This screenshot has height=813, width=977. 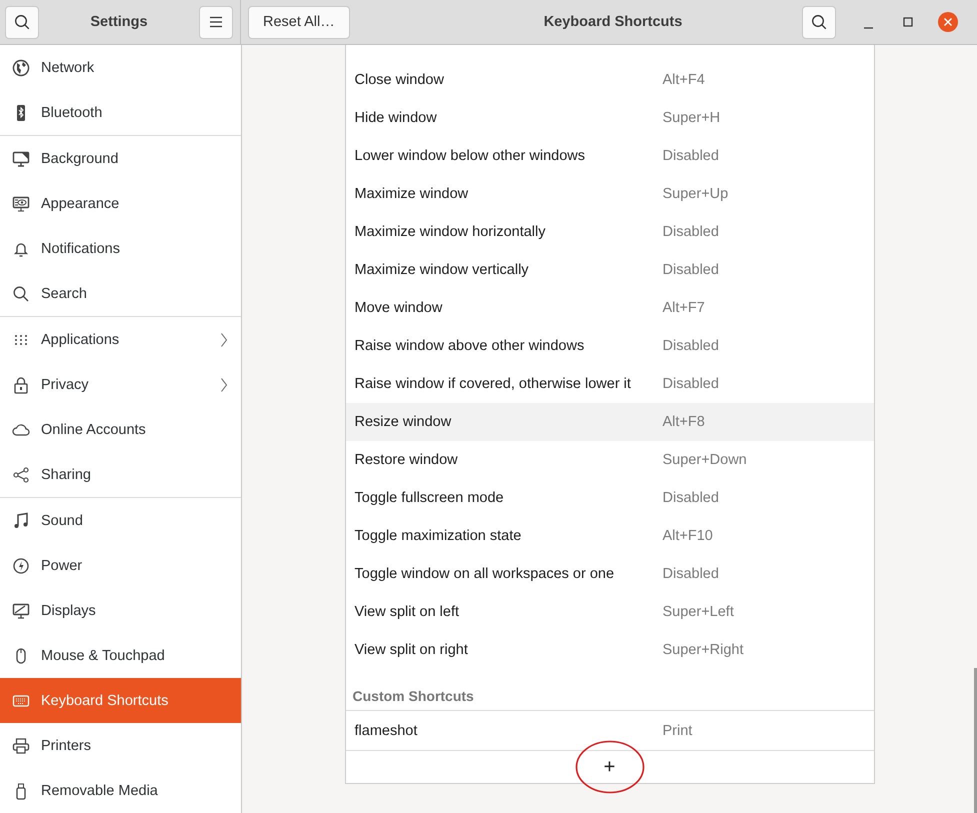 What do you see at coordinates (763, 650) in the screenshot?
I see `shortcut-keys: Super+Right` at bounding box center [763, 650].